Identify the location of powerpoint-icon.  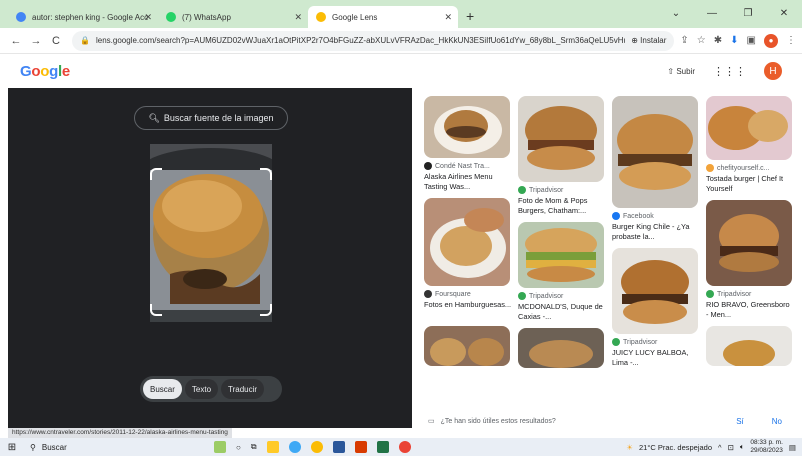
(360, 447).